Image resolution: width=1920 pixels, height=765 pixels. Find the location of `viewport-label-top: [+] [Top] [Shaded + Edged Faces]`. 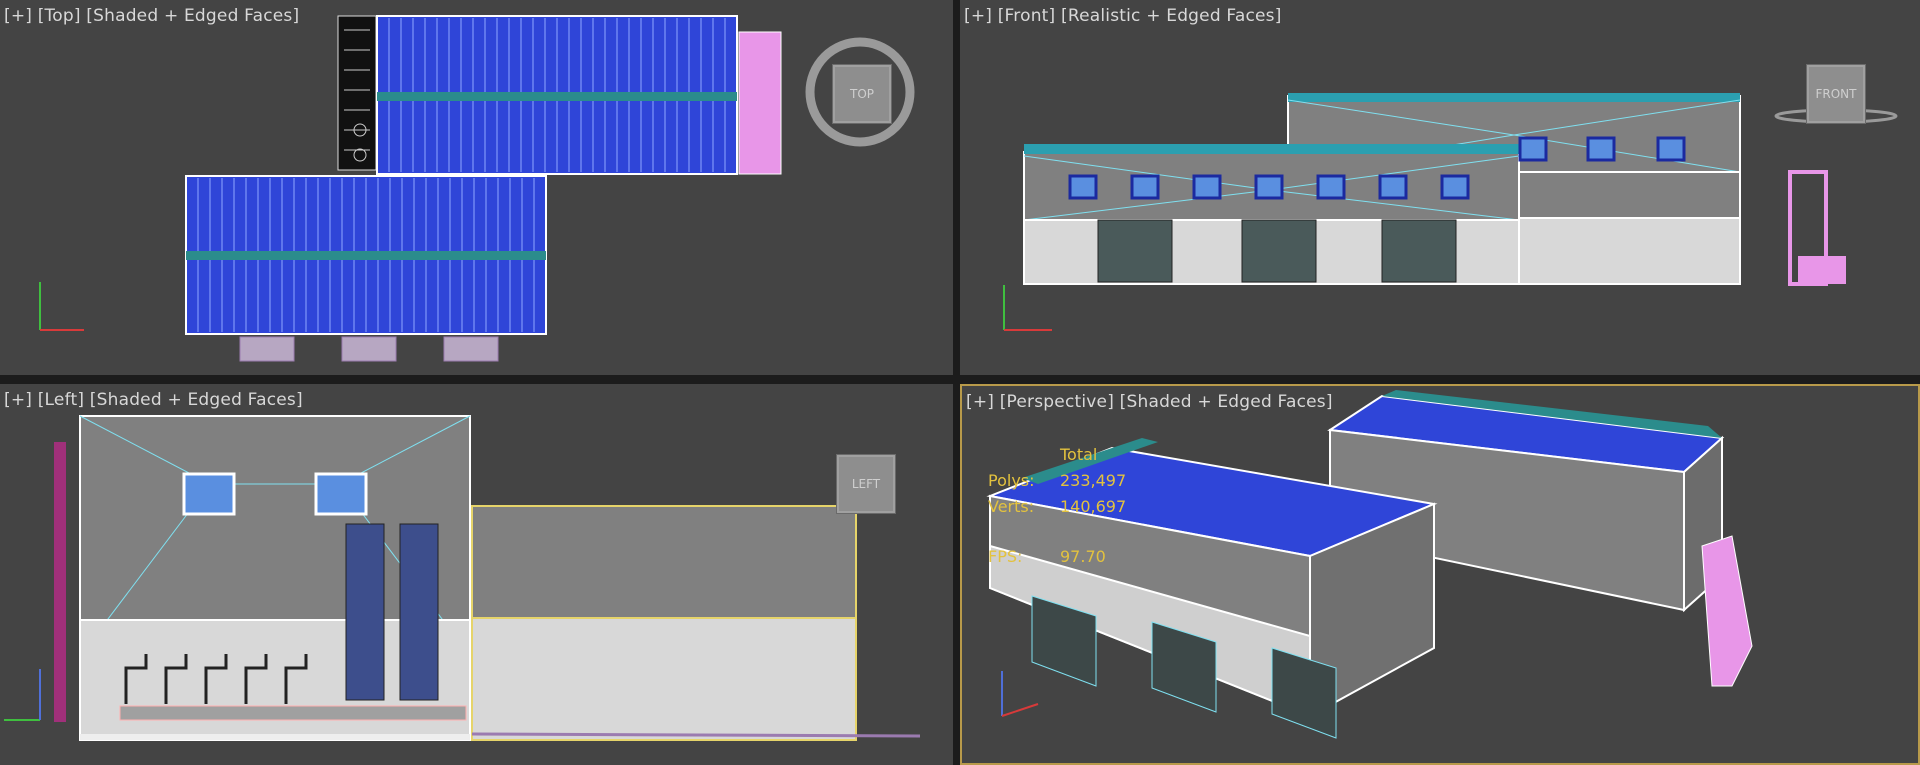

viewport-label-top: [+] [Top] [Shaded + Edged Faces] is located at coordinates (151, 16).